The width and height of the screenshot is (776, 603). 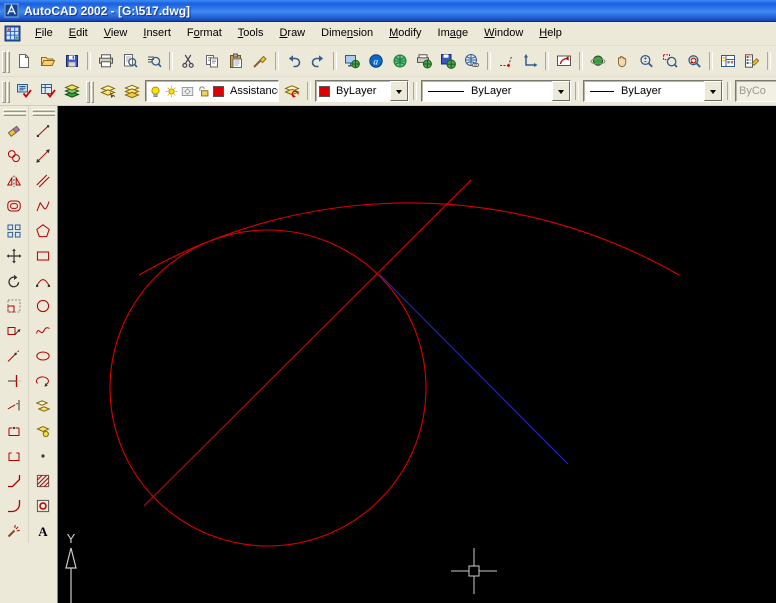 What do you see at coordinates (43, 155) in the screenshot?
I see `construction-line-button` at bounding box center [43, 155].